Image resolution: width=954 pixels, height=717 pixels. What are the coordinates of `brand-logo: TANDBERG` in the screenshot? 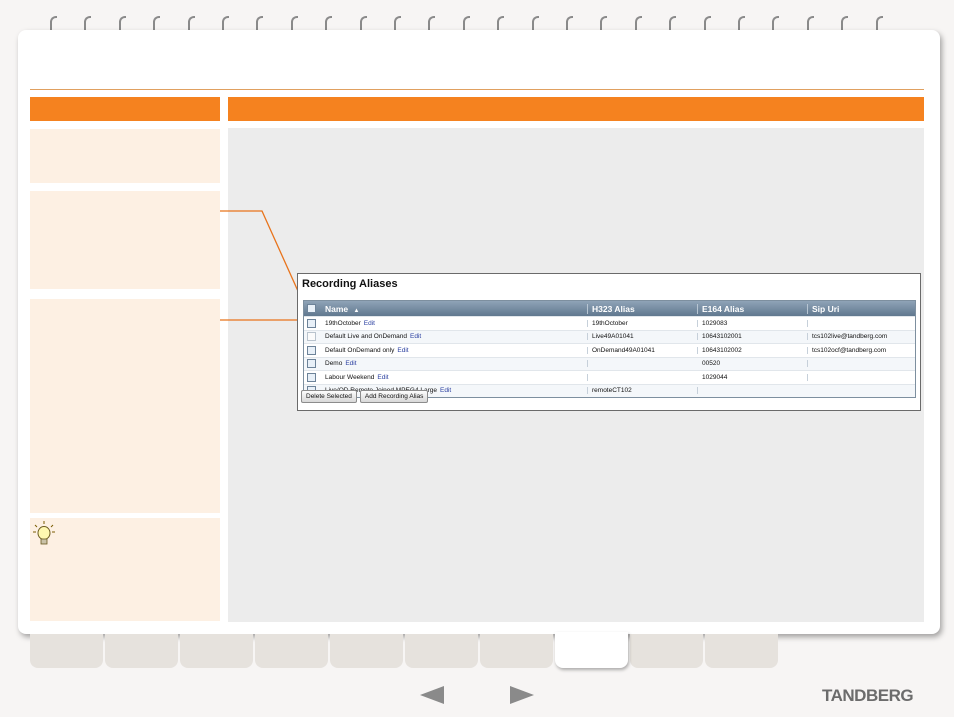 It's located at (868, 695).